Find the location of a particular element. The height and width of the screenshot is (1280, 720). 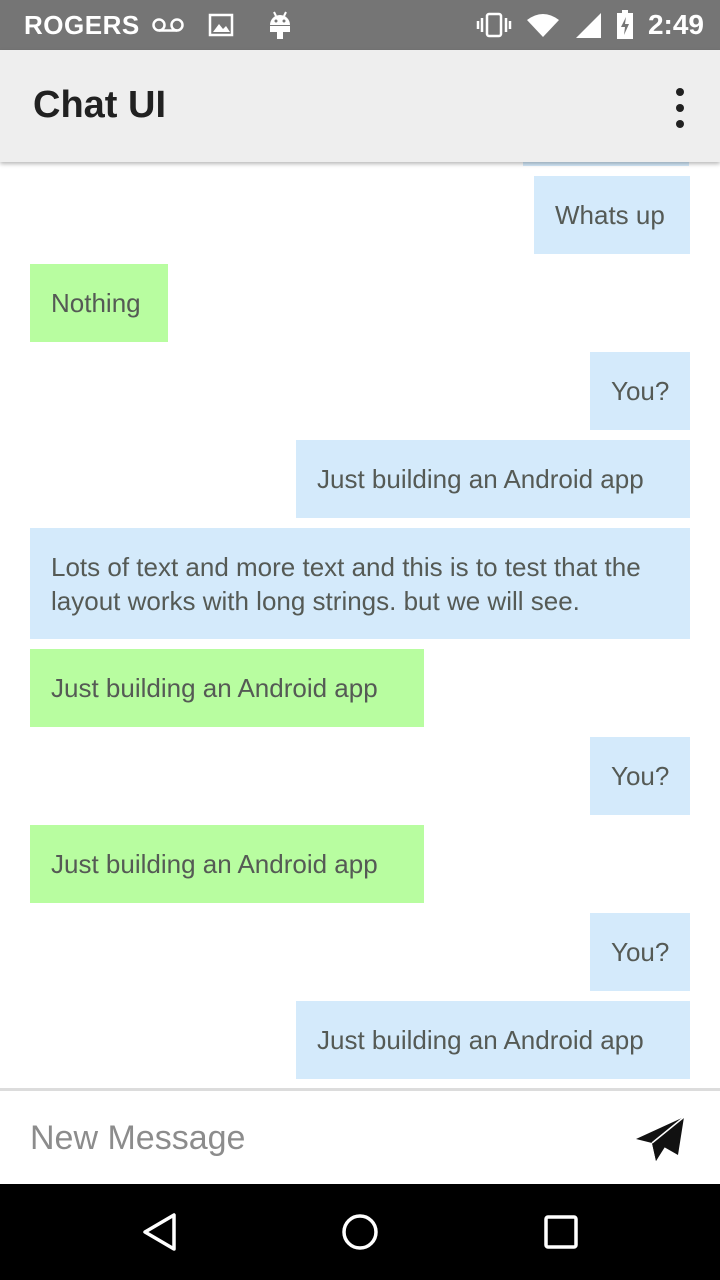

recents-icon is located at coordinates (561, 1232).